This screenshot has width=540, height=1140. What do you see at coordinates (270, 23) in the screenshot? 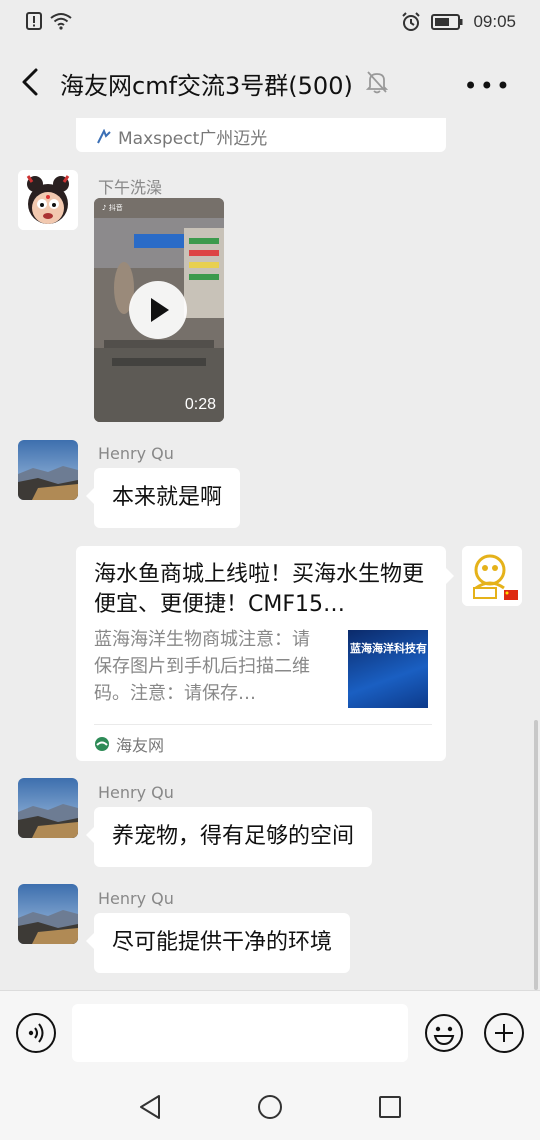
I see `status-bar: 09:05` at bounding box center [270, 23].